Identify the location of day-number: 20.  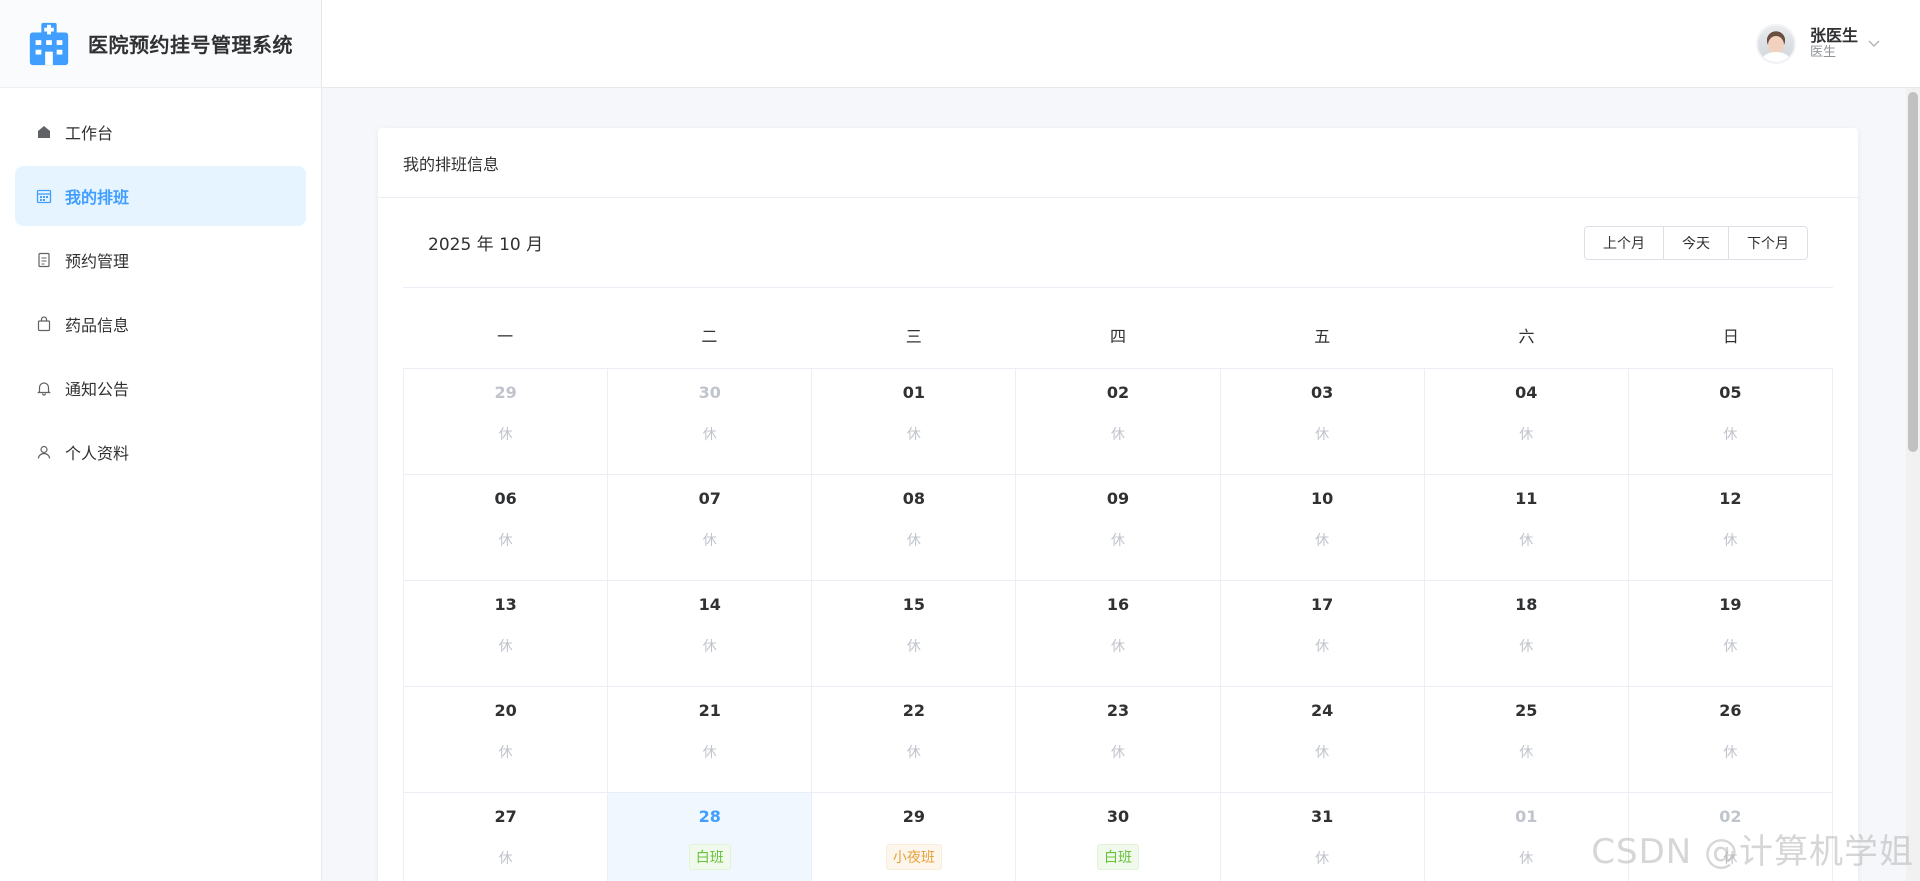
(505, 710).